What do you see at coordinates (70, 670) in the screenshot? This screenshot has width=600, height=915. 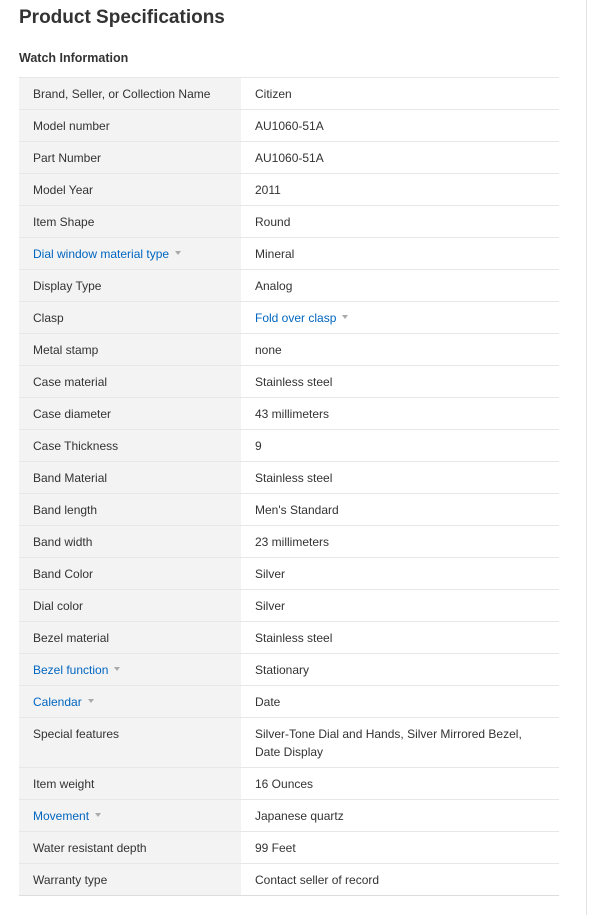 I see `bezel-function-link: Bezel function` at bounding box center [70, 670].